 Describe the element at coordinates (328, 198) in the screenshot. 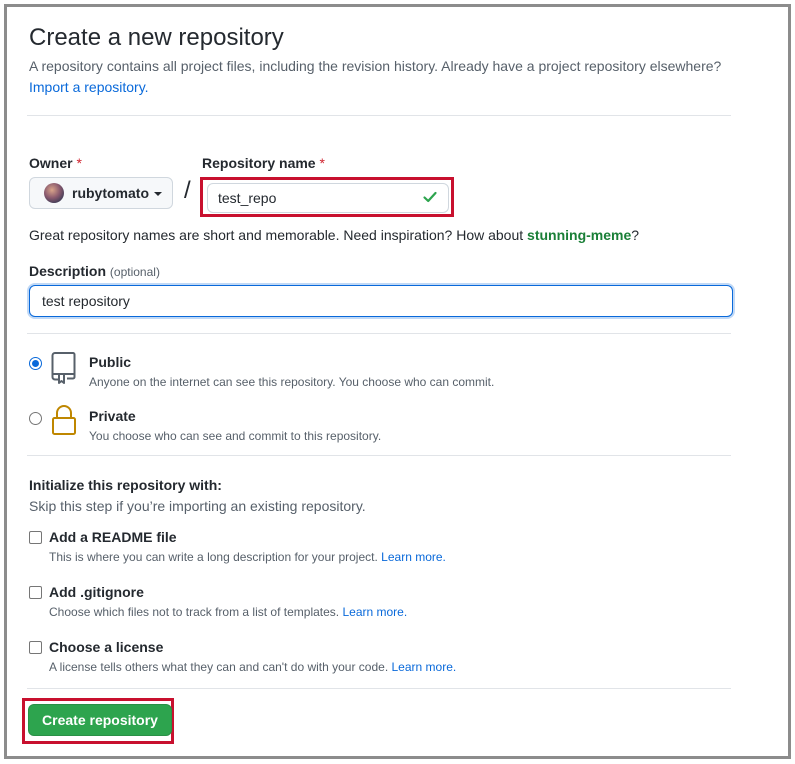

I see `repo-name-input: test_repo` at that location.